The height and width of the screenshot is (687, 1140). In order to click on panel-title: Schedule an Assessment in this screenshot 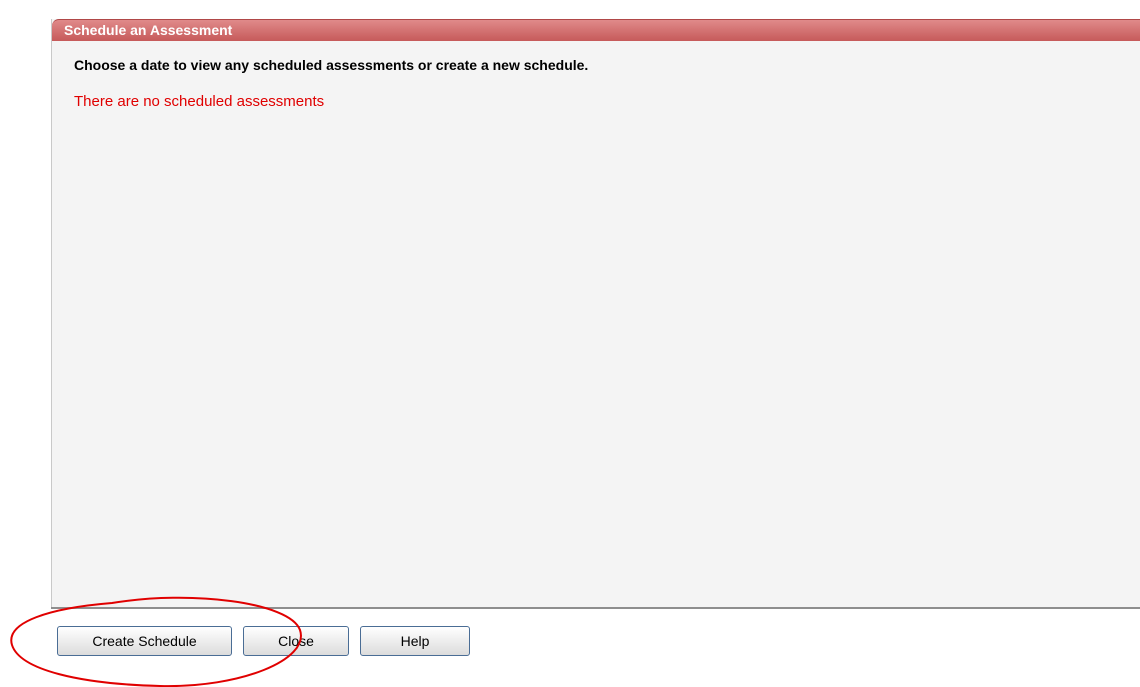, I will do `click(596, 30)`.